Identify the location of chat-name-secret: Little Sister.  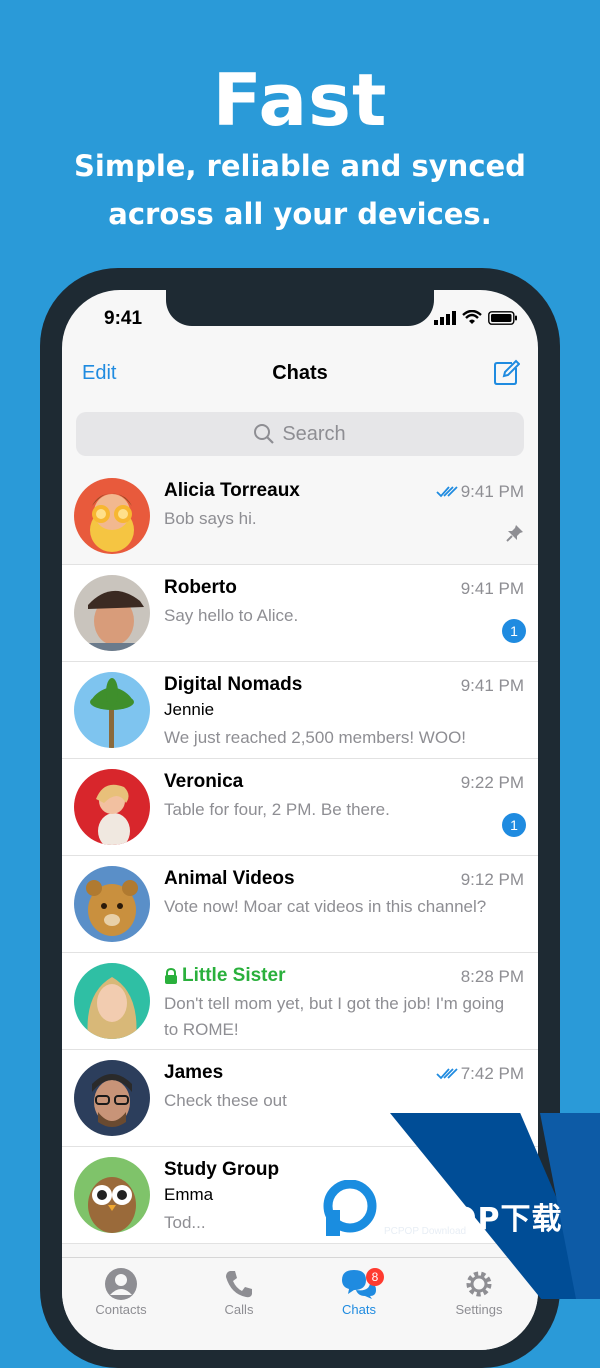
(224, 976).